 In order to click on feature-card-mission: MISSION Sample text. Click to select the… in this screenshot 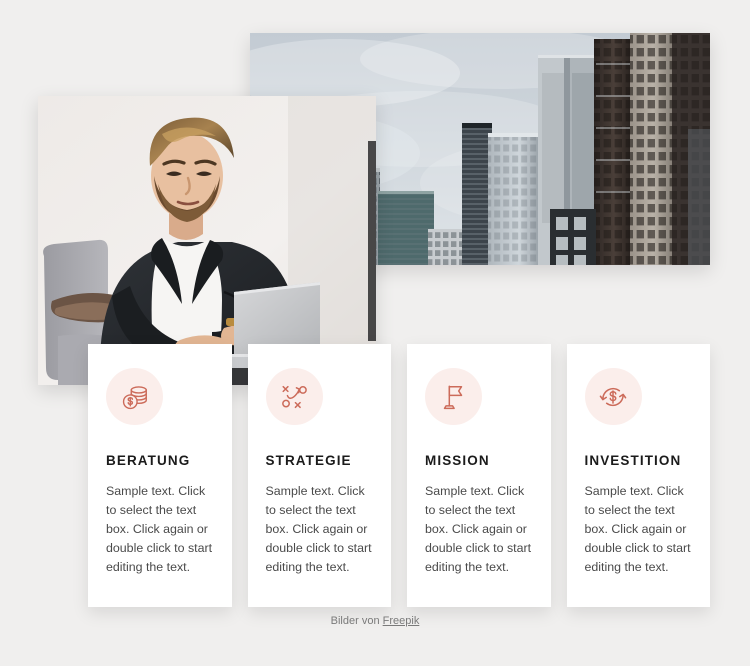, I will do `click(479, 475)`.